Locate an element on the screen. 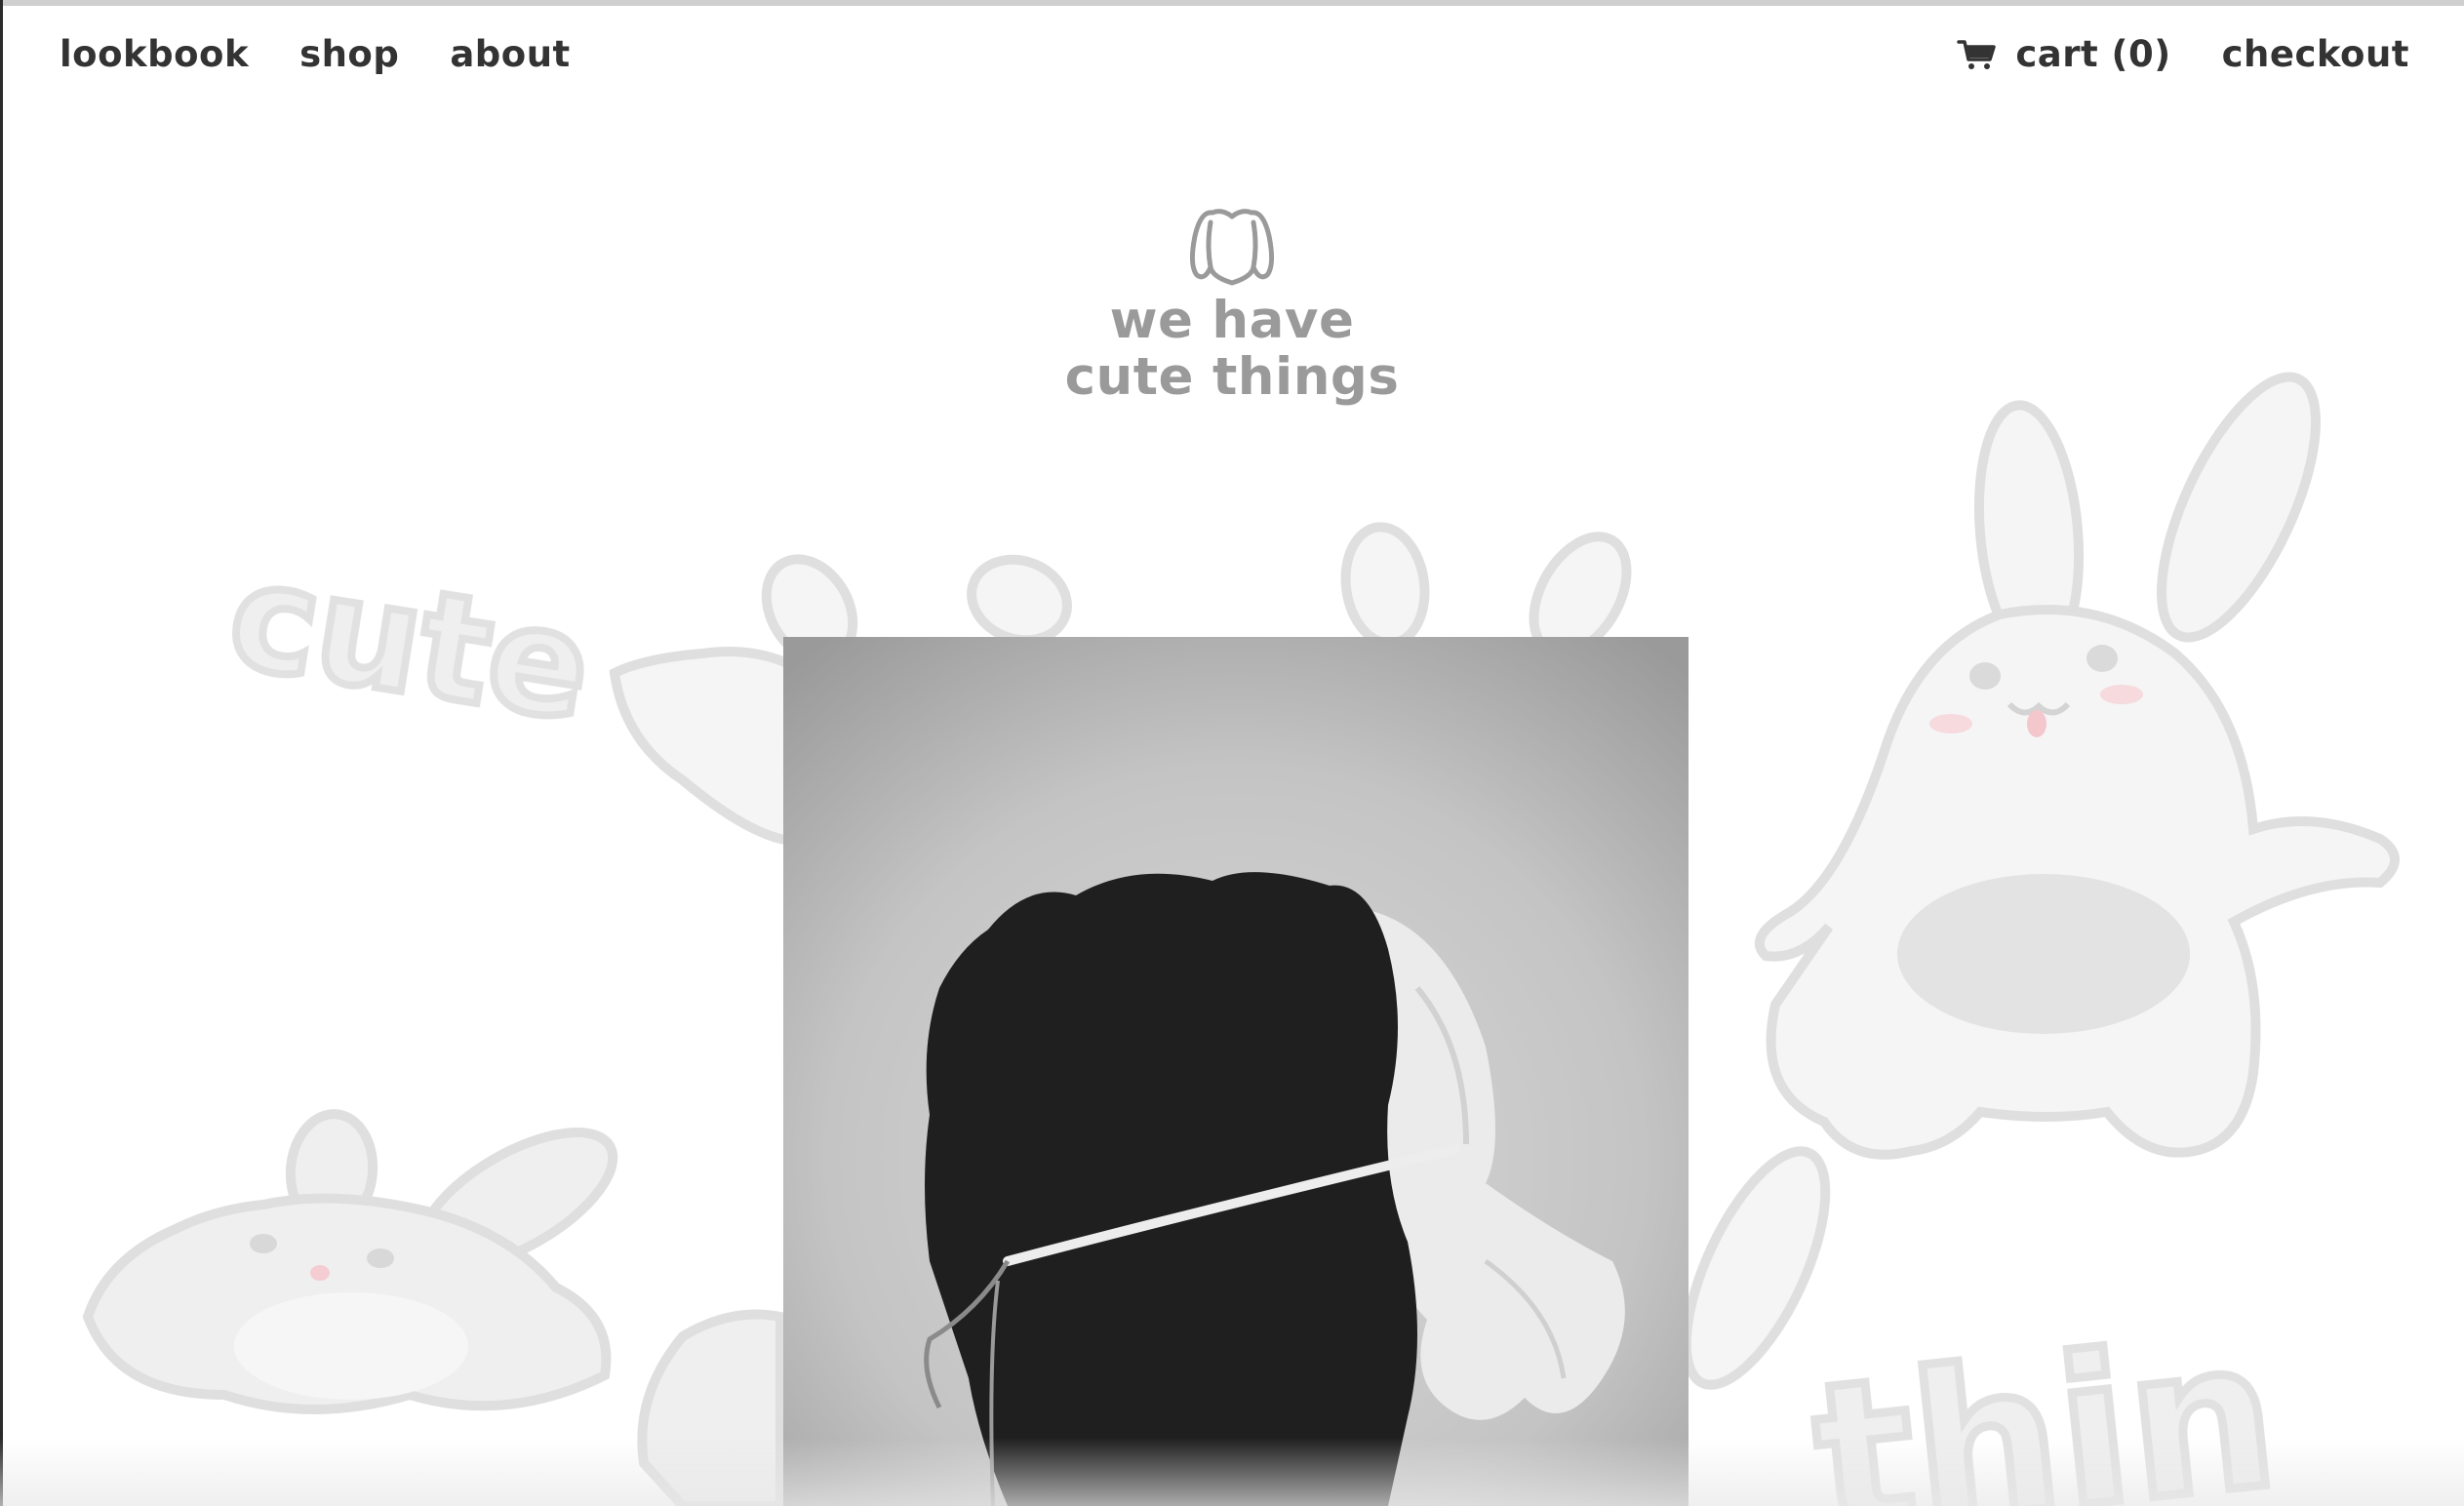  background-bunny-bottom-left is located at coordinates (433, 1307).